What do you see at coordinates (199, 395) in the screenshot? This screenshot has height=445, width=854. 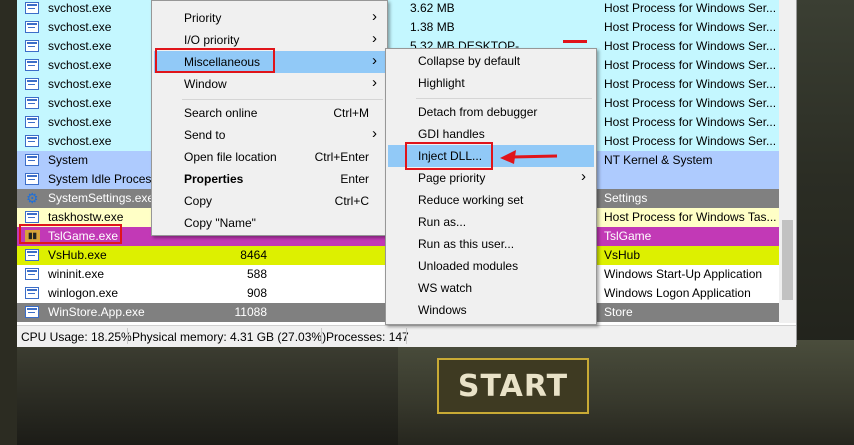 I see `game-scenery` at bounding box center [199, 395].